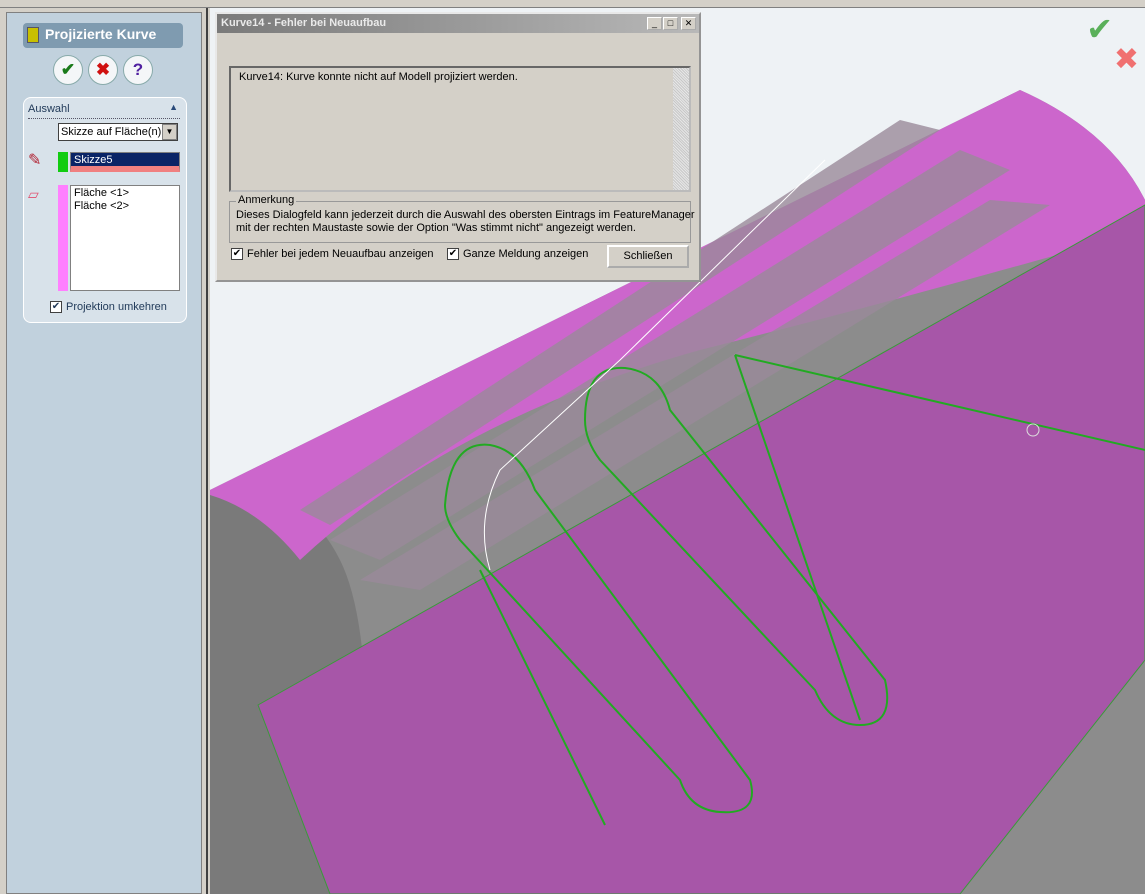  I want to click on reverse-projection-checkbox: ✔ Projektion umkehren, so click(108, 307).